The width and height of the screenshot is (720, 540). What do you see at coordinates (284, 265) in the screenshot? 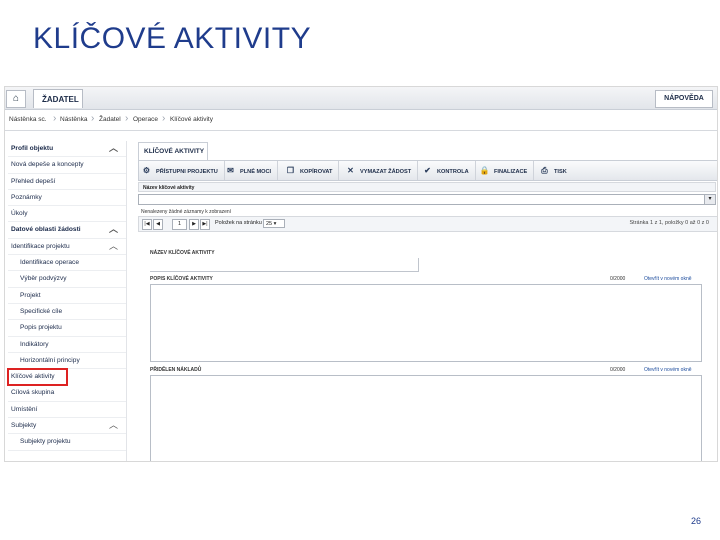
I see `nazev-input` at bounding box center [284, 265].